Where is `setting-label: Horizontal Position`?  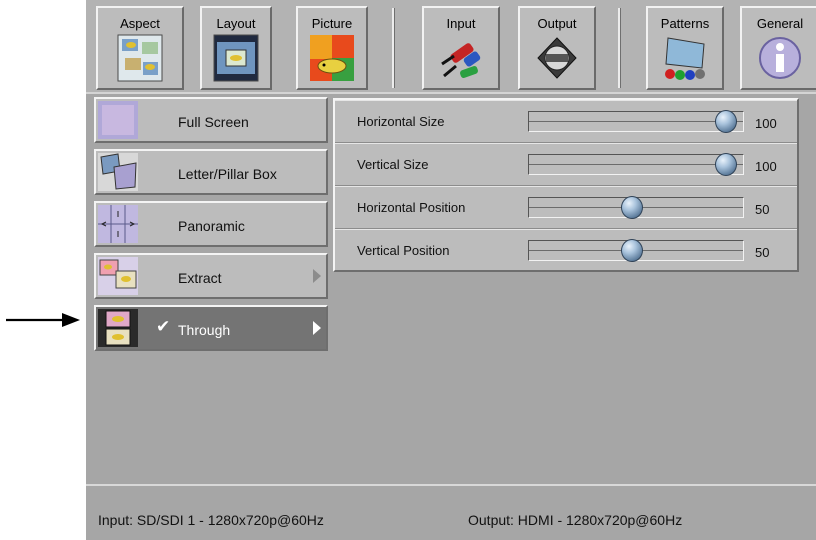
setting-label: Horizontal Position is located at coordinates (411, 207).